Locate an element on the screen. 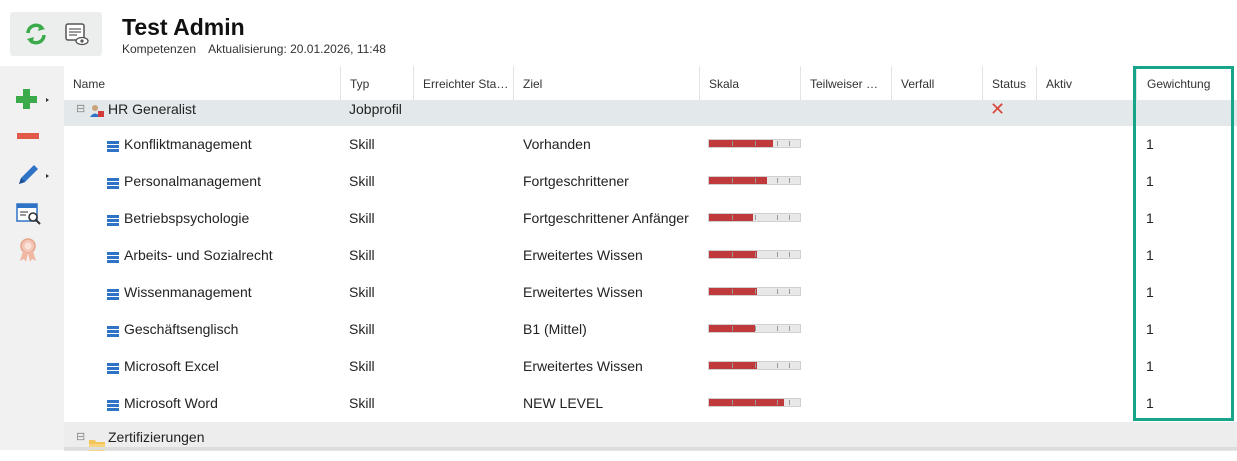  table-row: Microsoft Word Skill NEW LEVEL 1 is located at coordinates (650, 404).